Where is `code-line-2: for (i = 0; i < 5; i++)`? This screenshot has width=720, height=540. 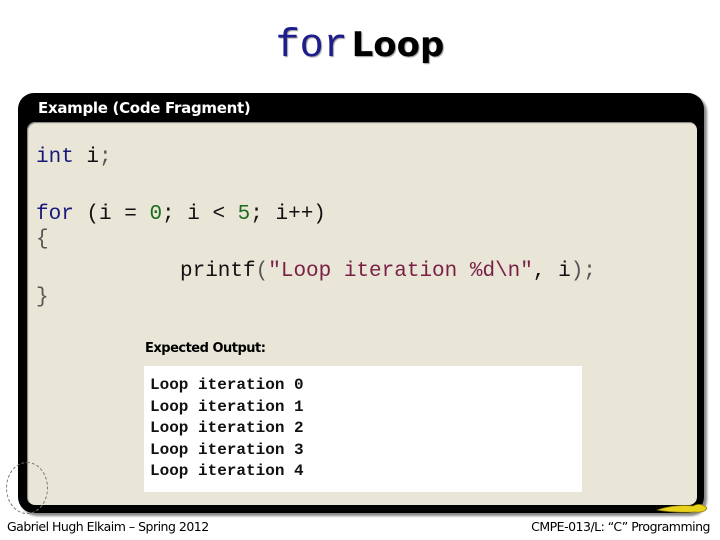
code-line-2: for (i = 0; i < 5; i++) is located at coordinates (181, 215).